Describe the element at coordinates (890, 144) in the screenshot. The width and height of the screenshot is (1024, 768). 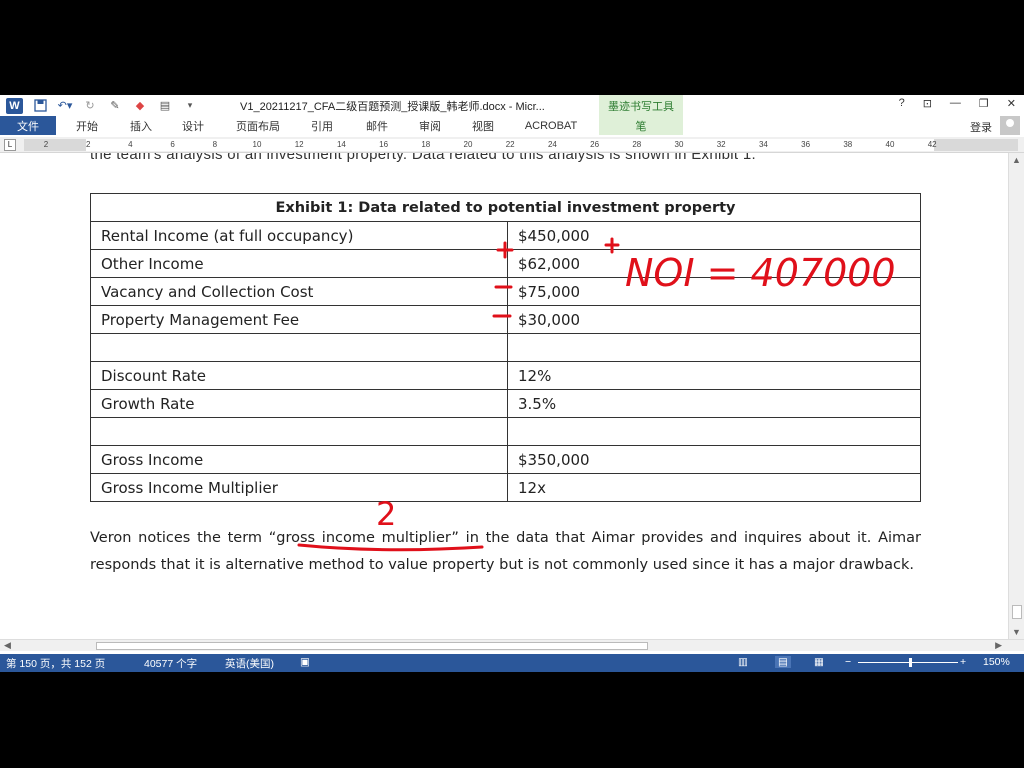
I see `ruler-number: 40` at that location.